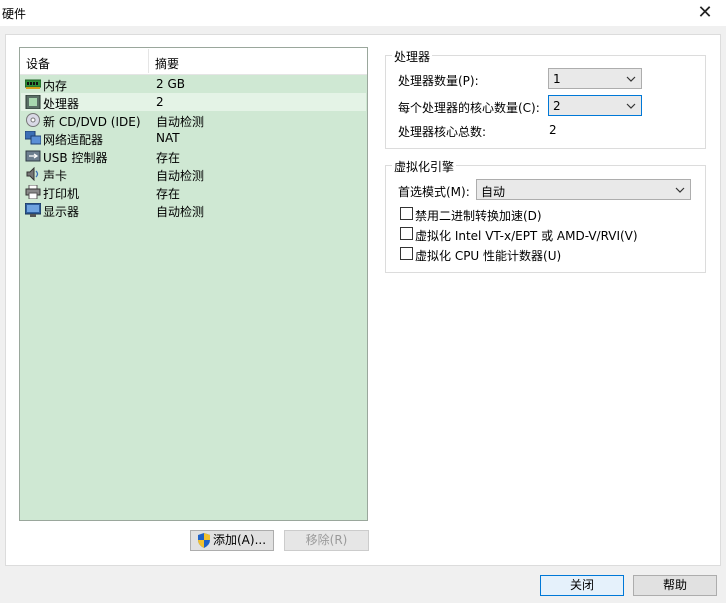  I want to click on cores-per-processor-label: 每个处理器的核心数量(C):, so click(469, 108).